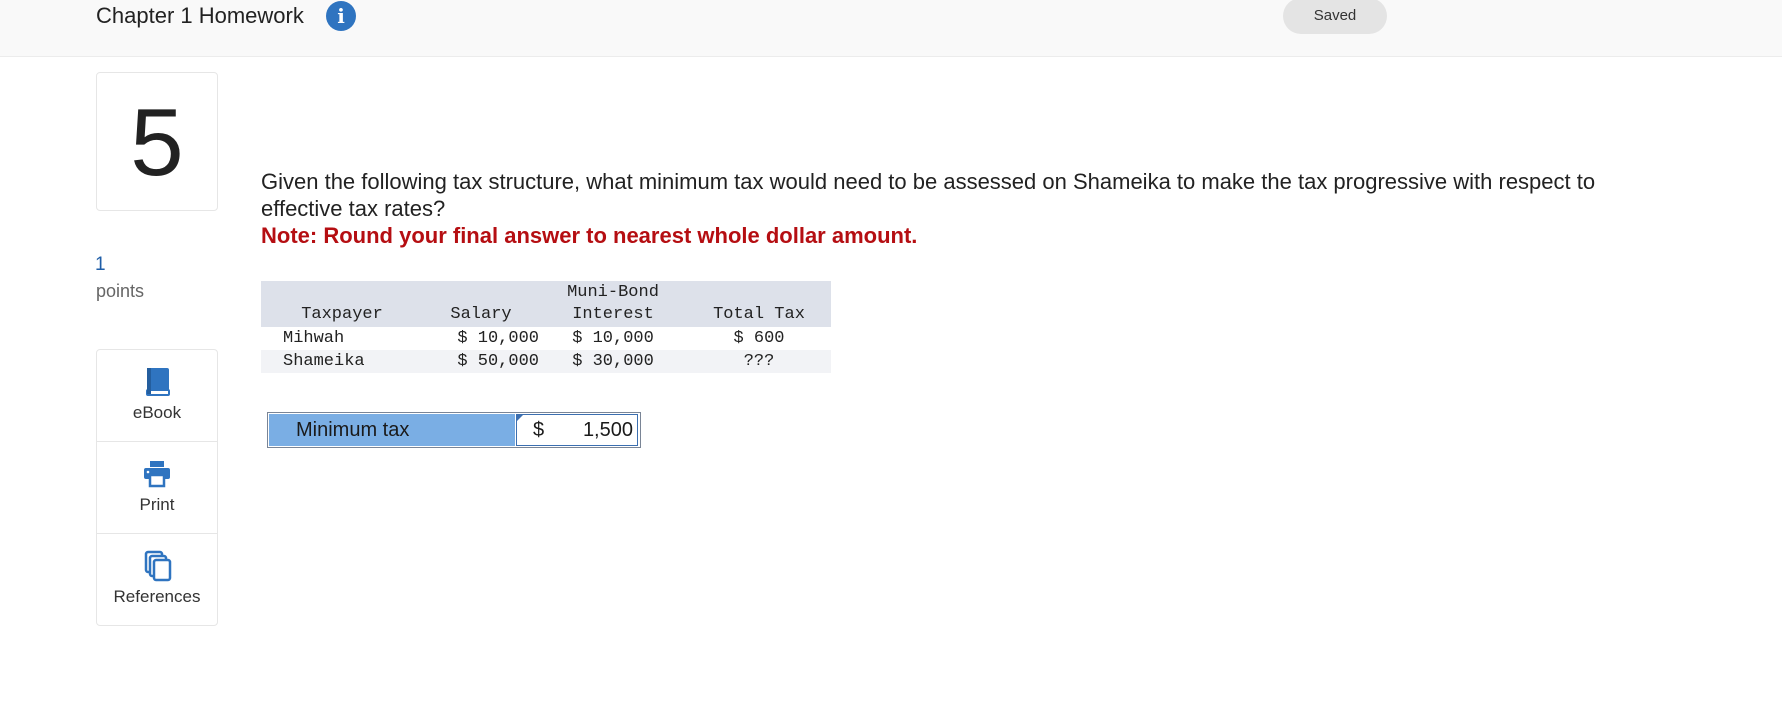 This screenshot has width=1782, height=702. I want to click on tools-panel: eBook Print References, so click(157, 487).